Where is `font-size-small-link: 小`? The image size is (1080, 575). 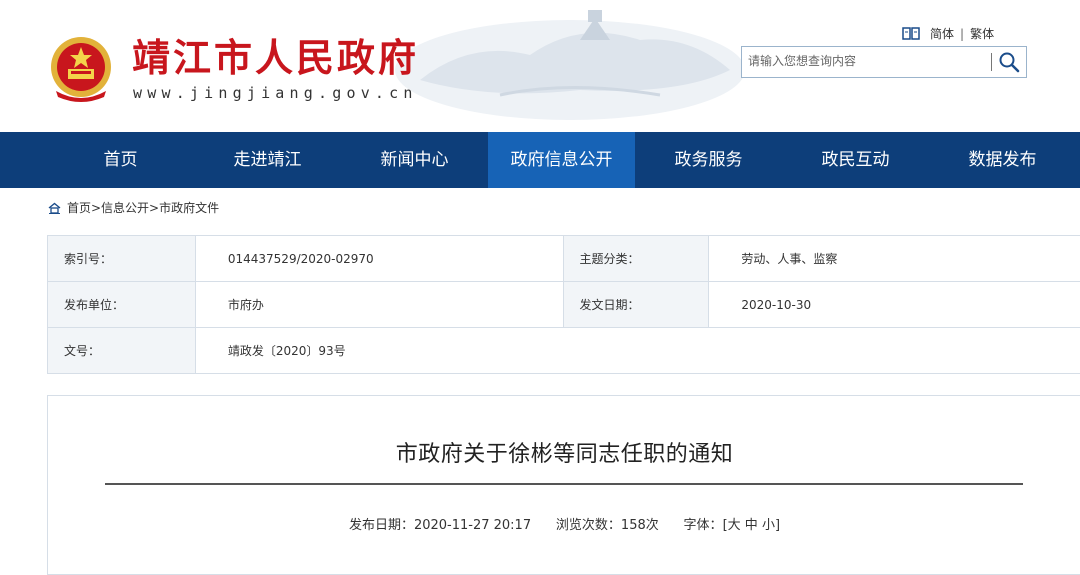 font-size-small-link: 小 is located at coordinates (768, 525).